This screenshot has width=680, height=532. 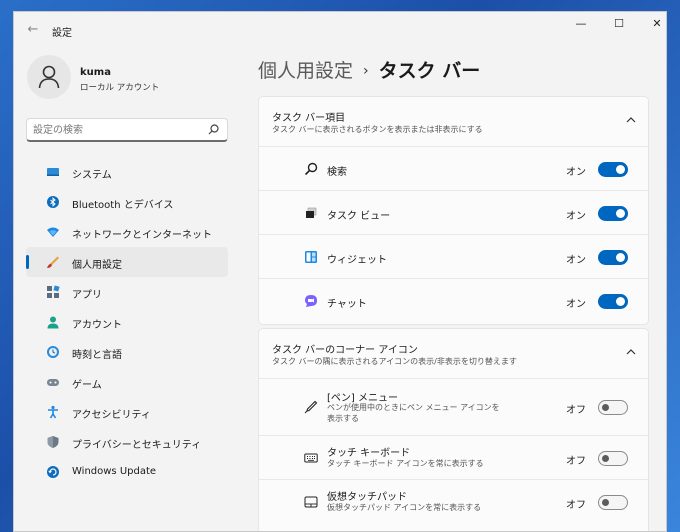 What do you see at coordinates (127, 382) in the screenshot?
I see `sidebar-item-gaming: ゲーム` at bounding box center [127, 382].